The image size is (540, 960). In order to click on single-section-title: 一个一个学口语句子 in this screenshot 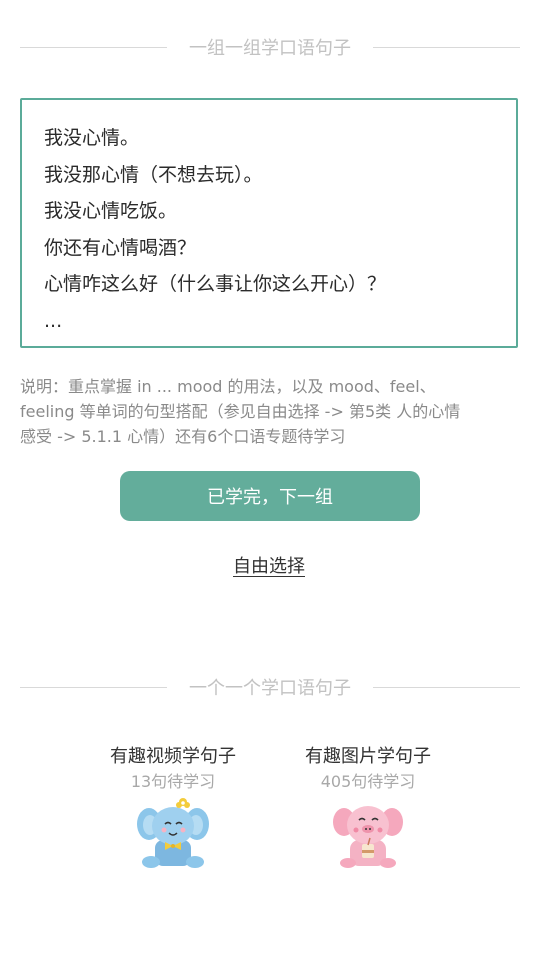, I will do `click(270, 688)`.